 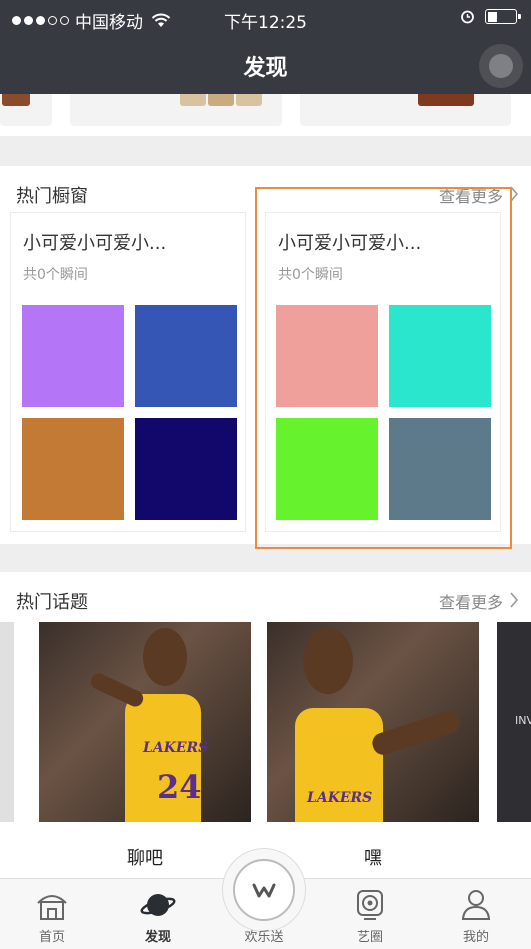 What do you see at coordinates (7, 722) in the screenshot?
I see `topic-card` at bounding box center [7, 722].